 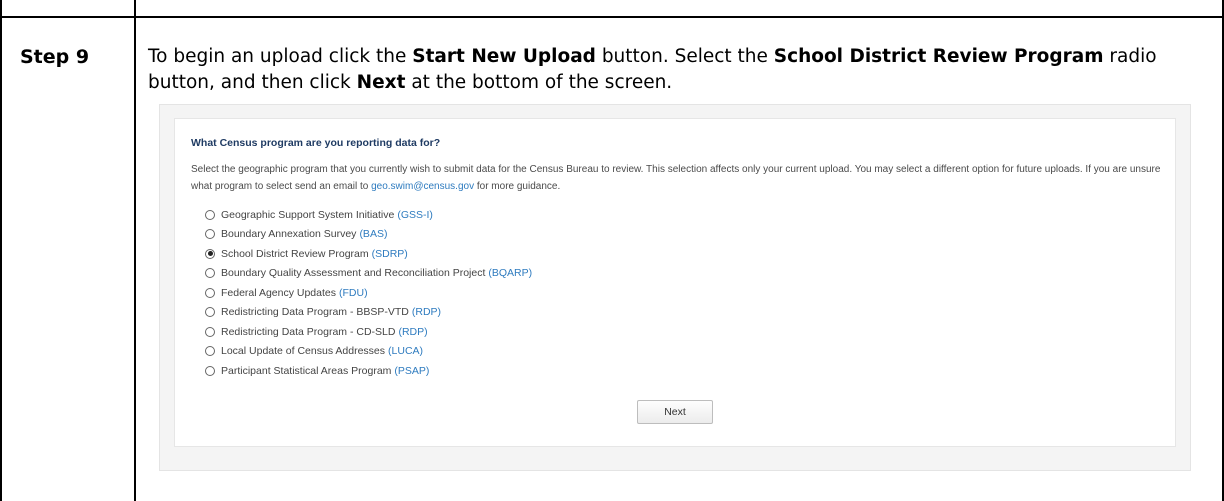 I want to click on option-label: Redistricting Data Program - BBSP-VTD, so click(x=315, y=312).